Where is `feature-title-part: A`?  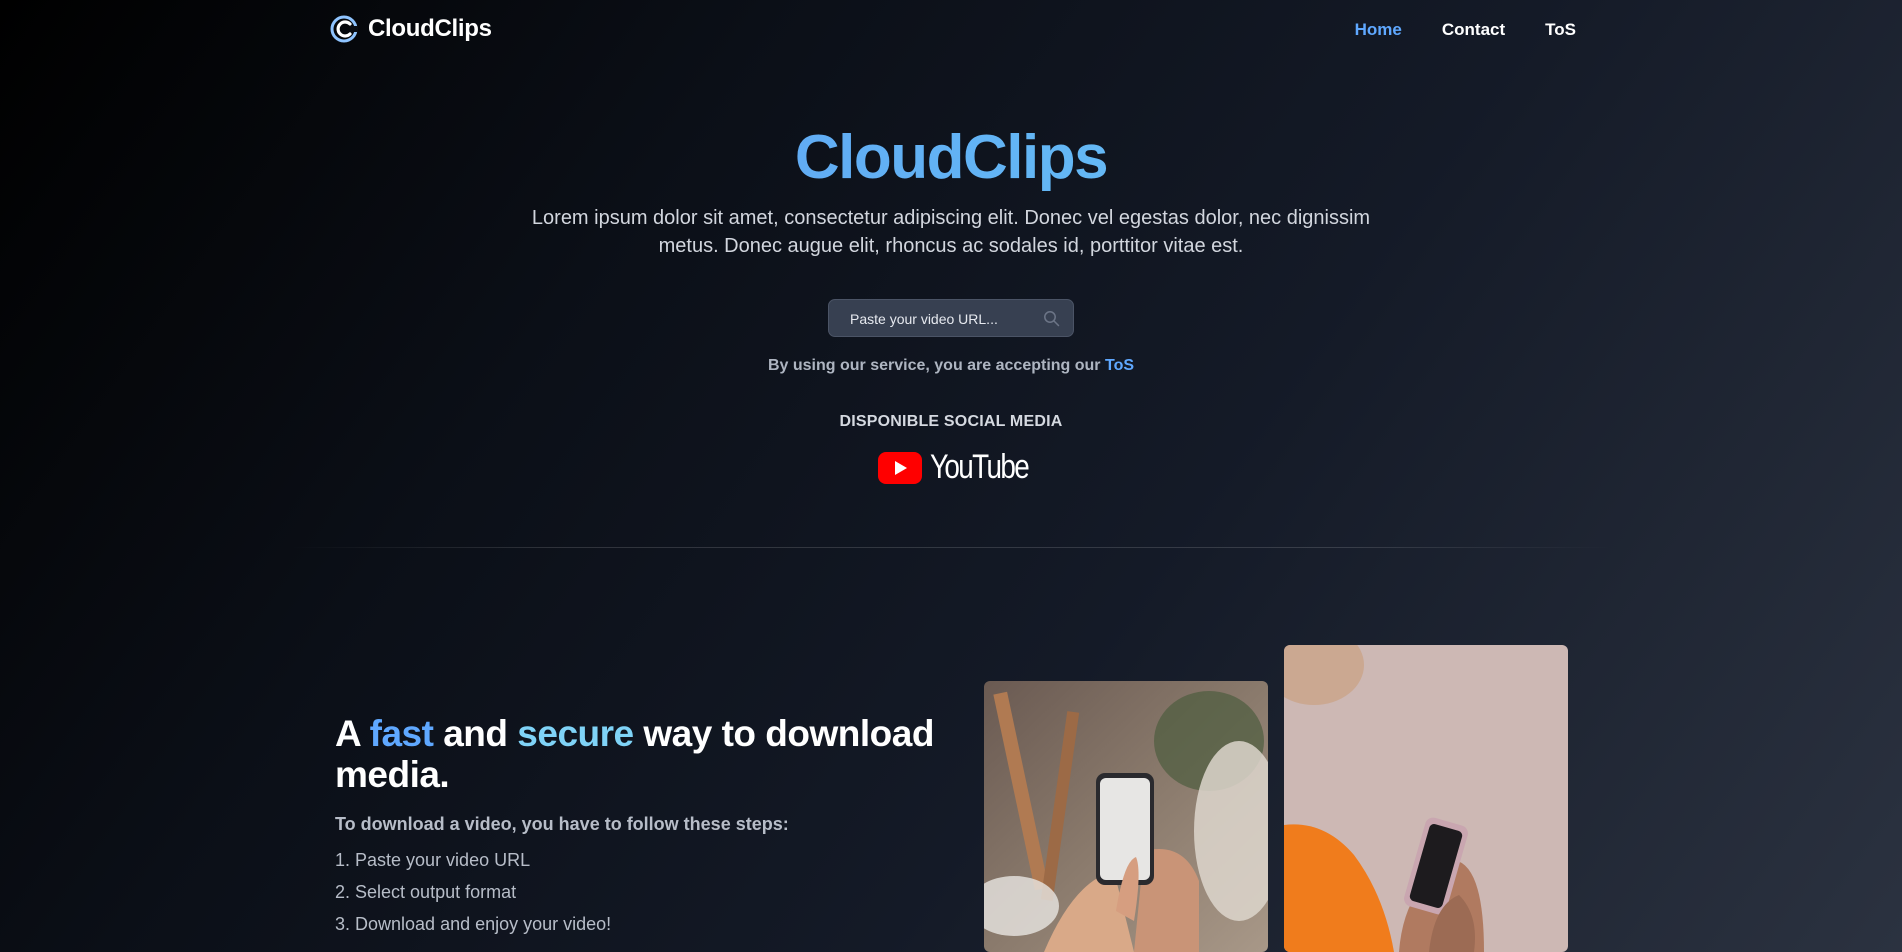
feature-title-part: A is located at coordinates (352, 733).